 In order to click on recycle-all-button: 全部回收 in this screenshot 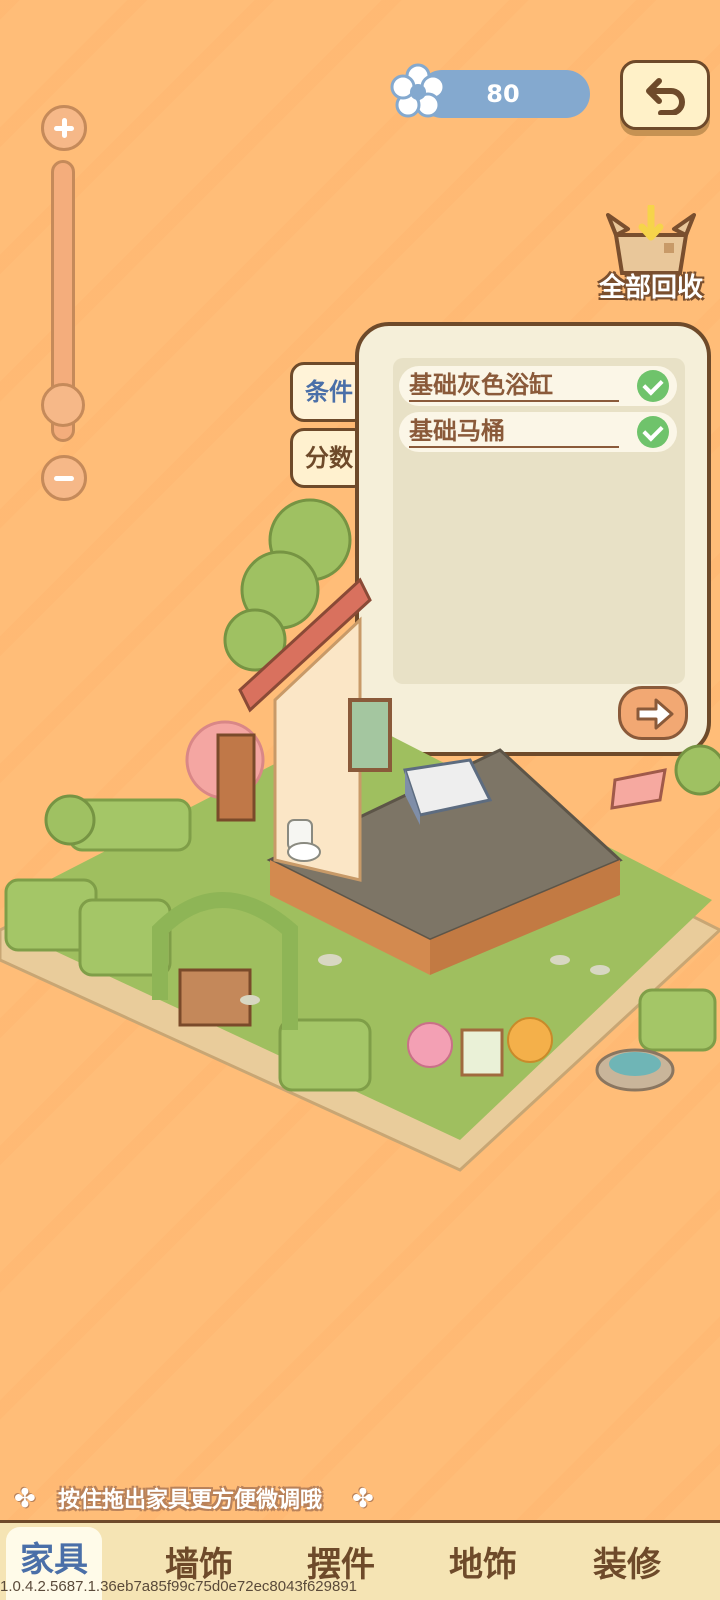, I will do `click(651, 255)`.